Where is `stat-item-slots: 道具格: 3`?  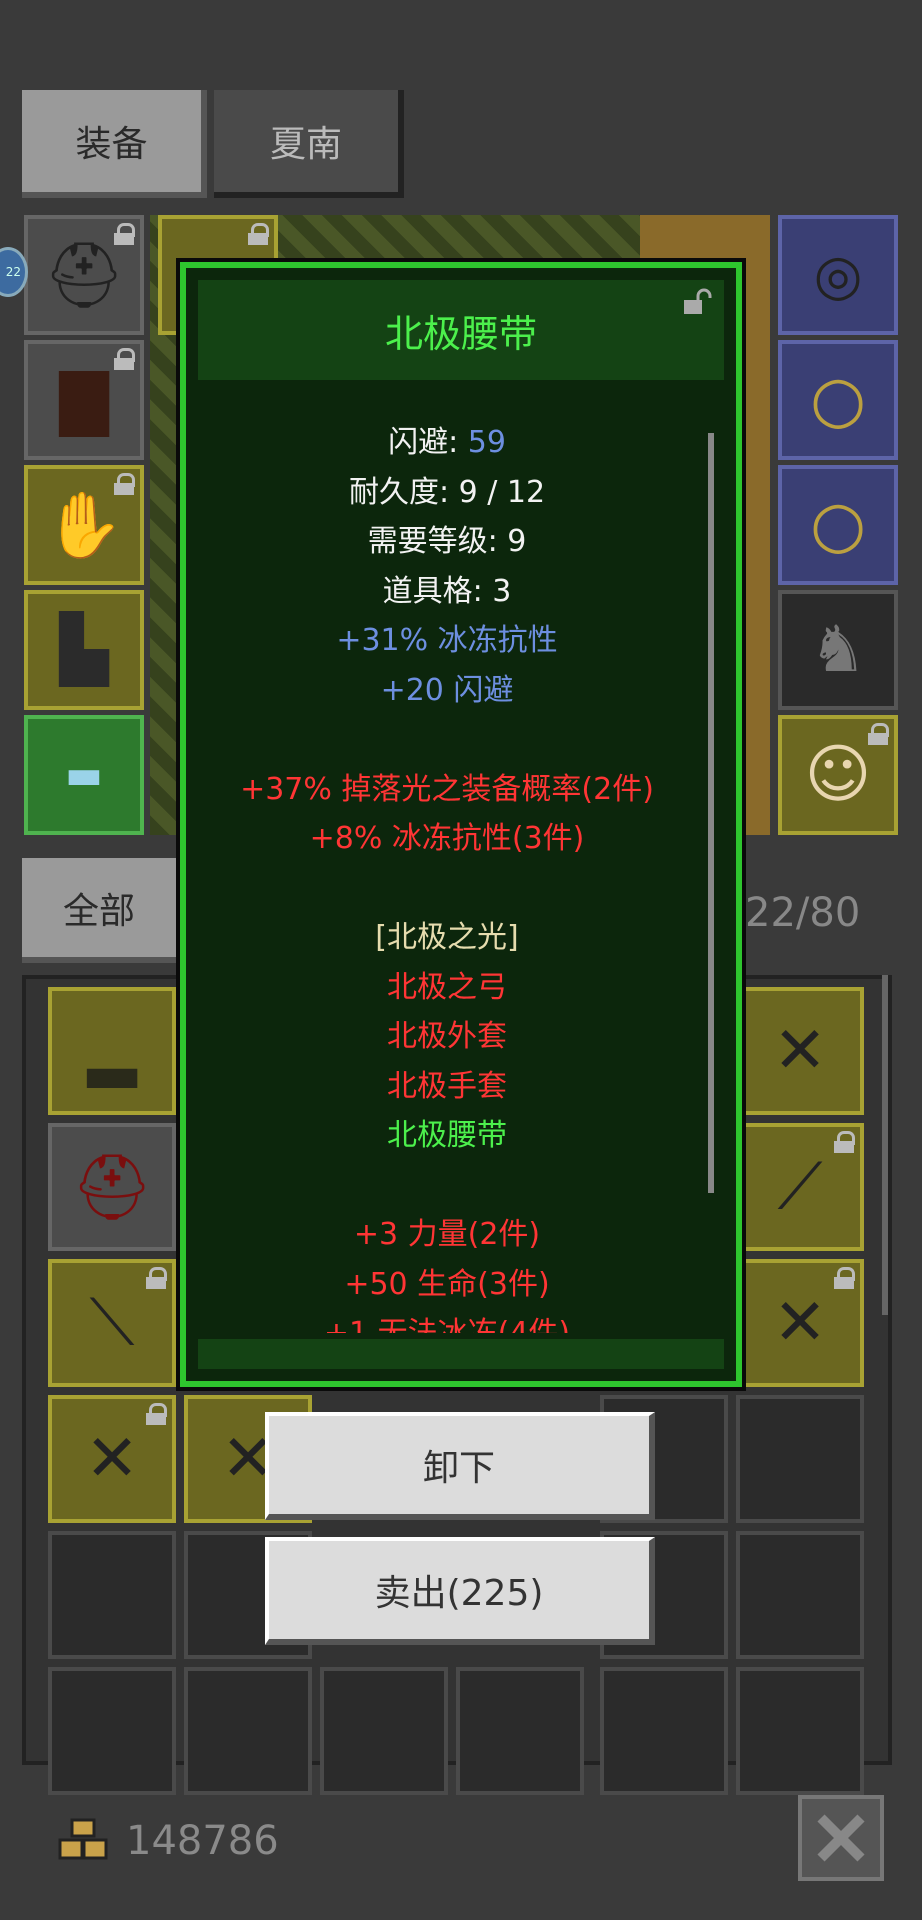 stat-item-slots: 道具格: 3 is located at coordinates (447, 591).